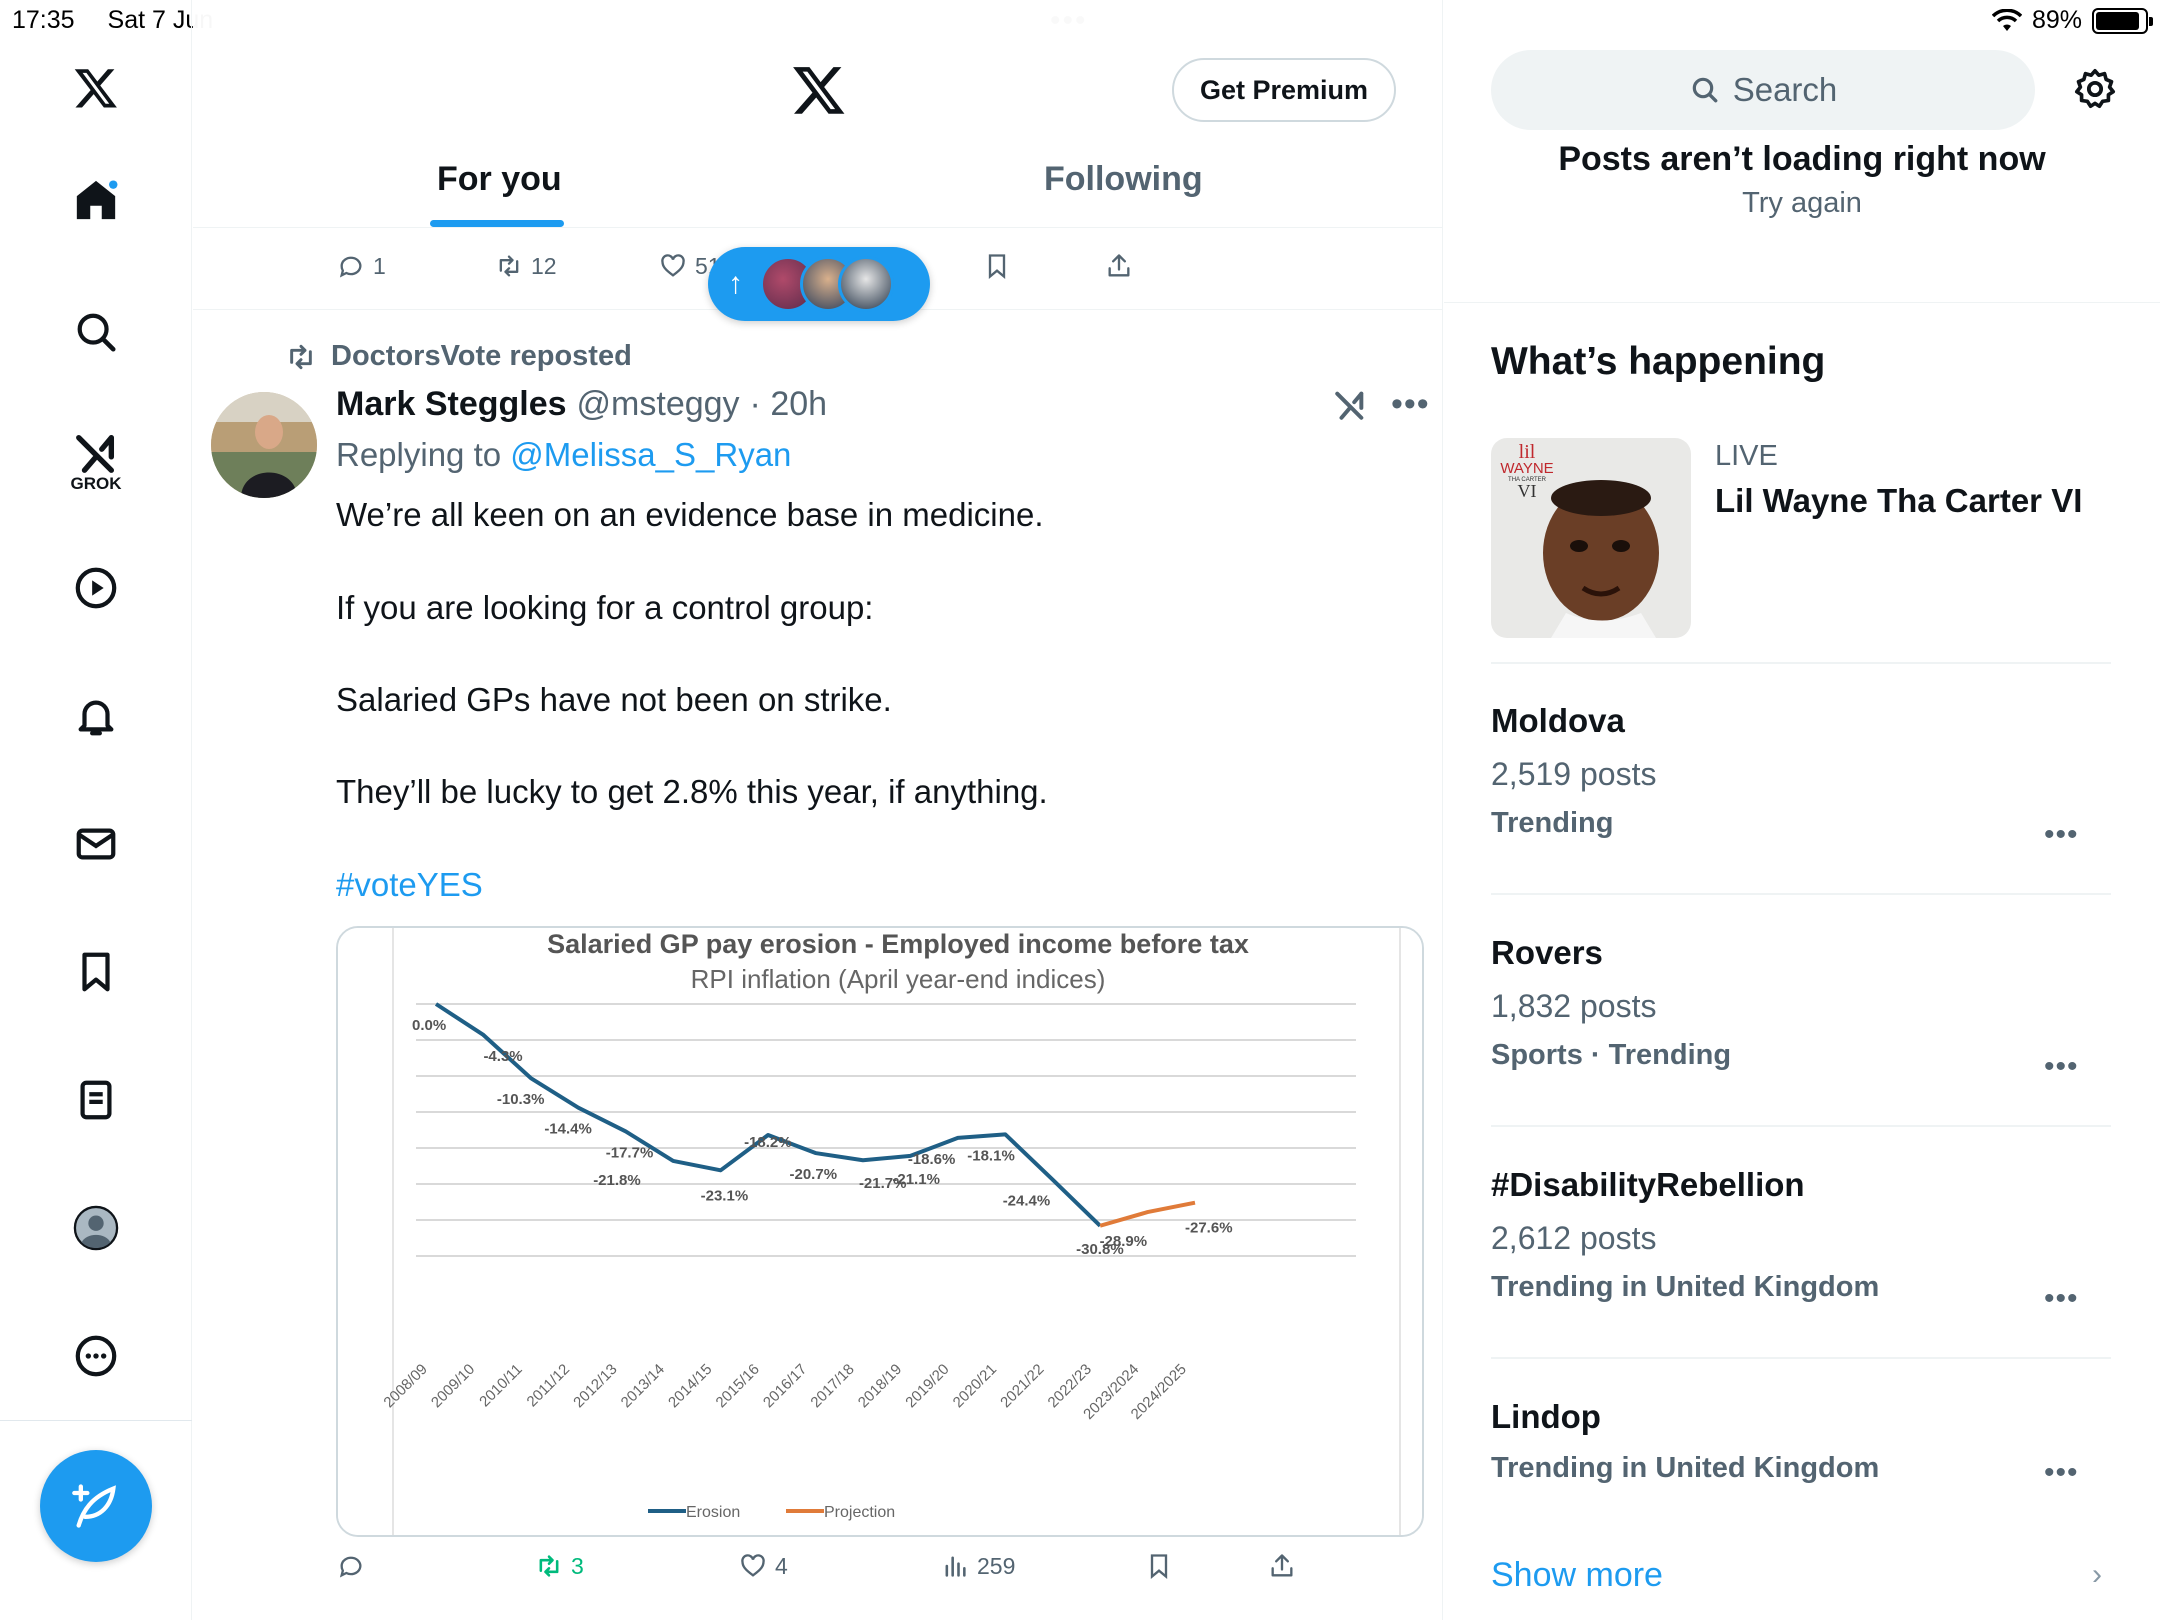 The width and height of the screenshot is (2160, 1620). Describe the element at coordinates (526, 266) in the screenshot. I see `repost-action: 12` at that location.